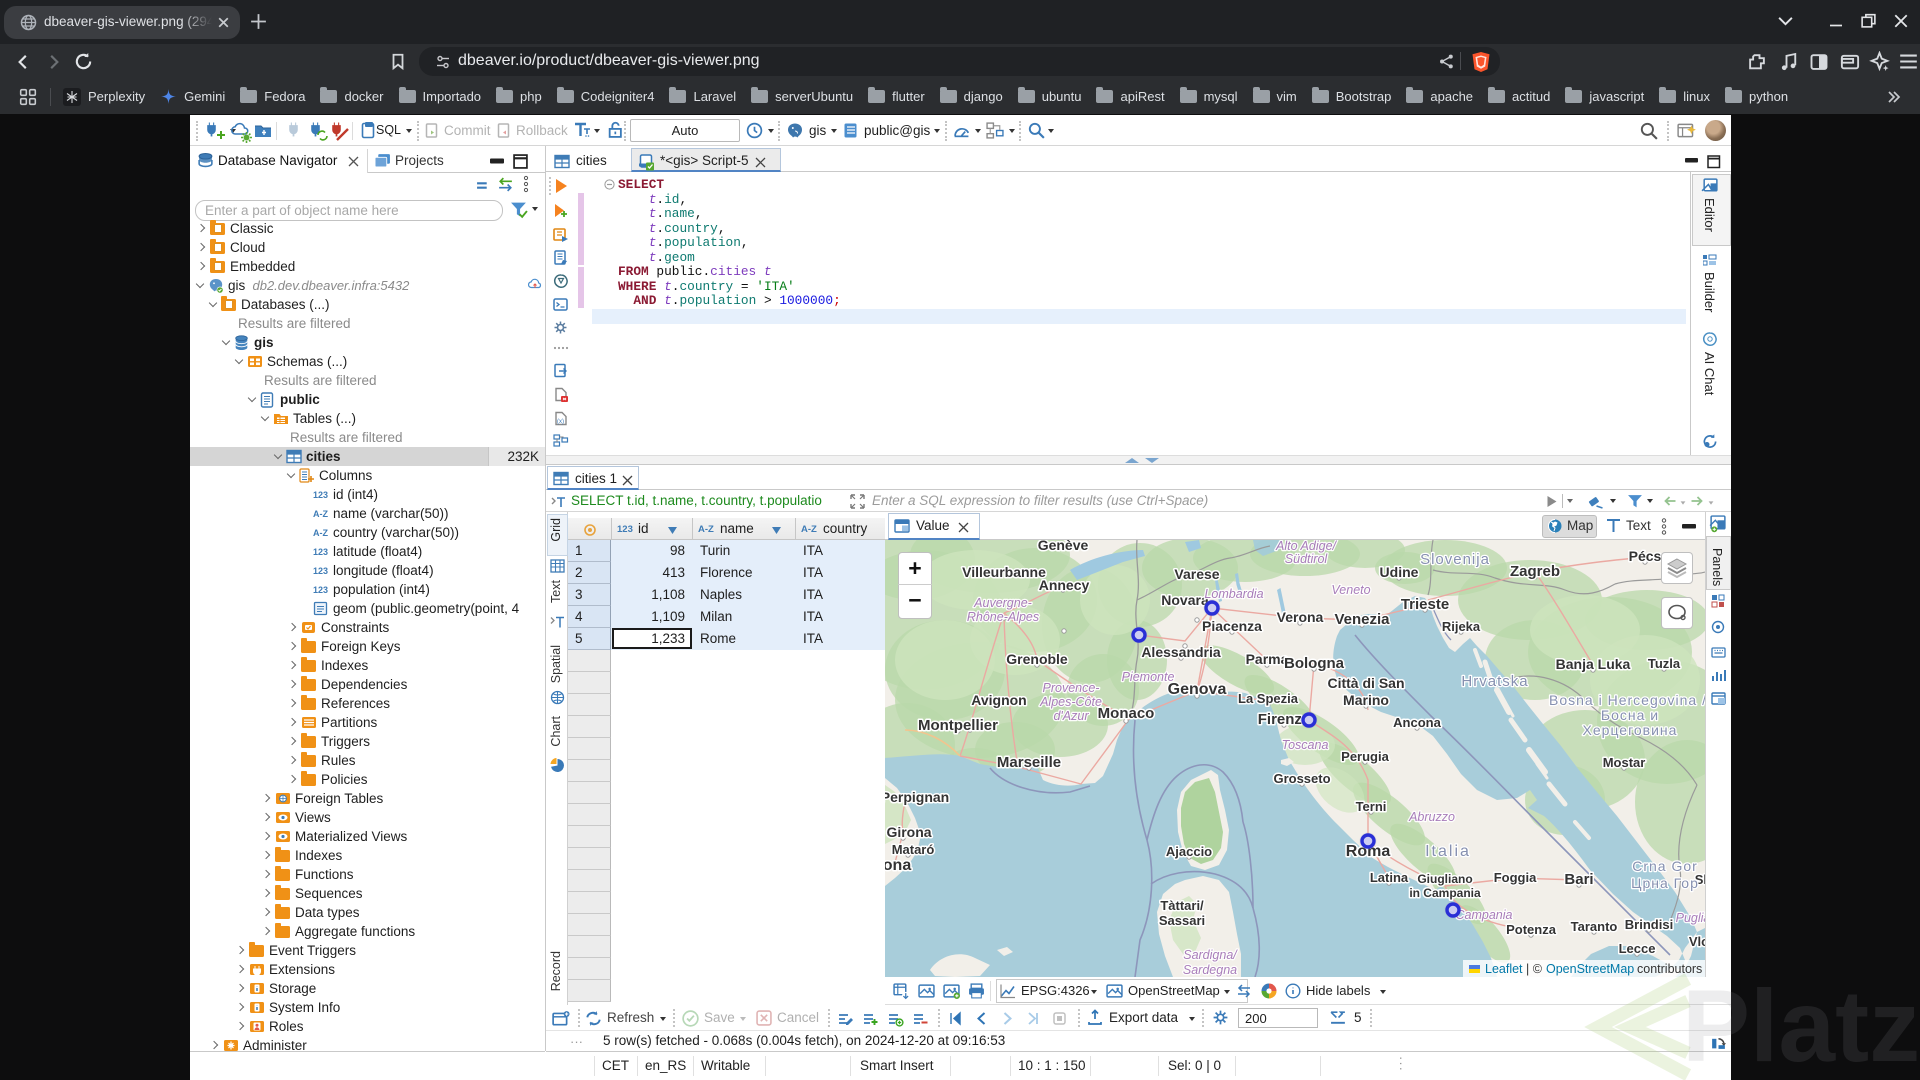  What do you see at coordinates (1624, 762) in the screenshot?
I see `svg-text: Mostar` at bounding box center [1624, 762].